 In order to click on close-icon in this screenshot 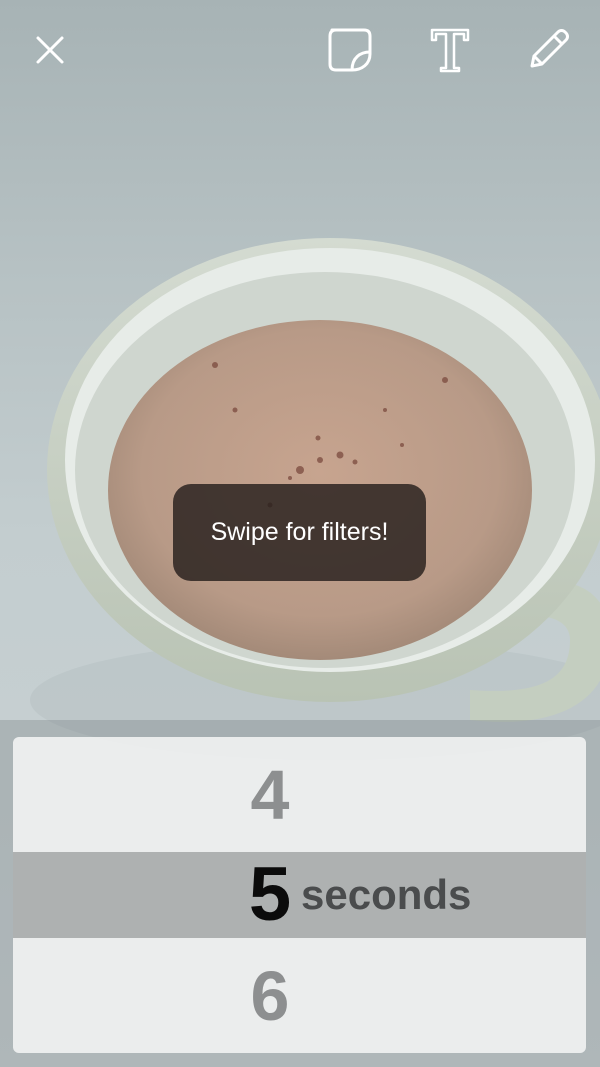, I will do `click(50, 50)`.